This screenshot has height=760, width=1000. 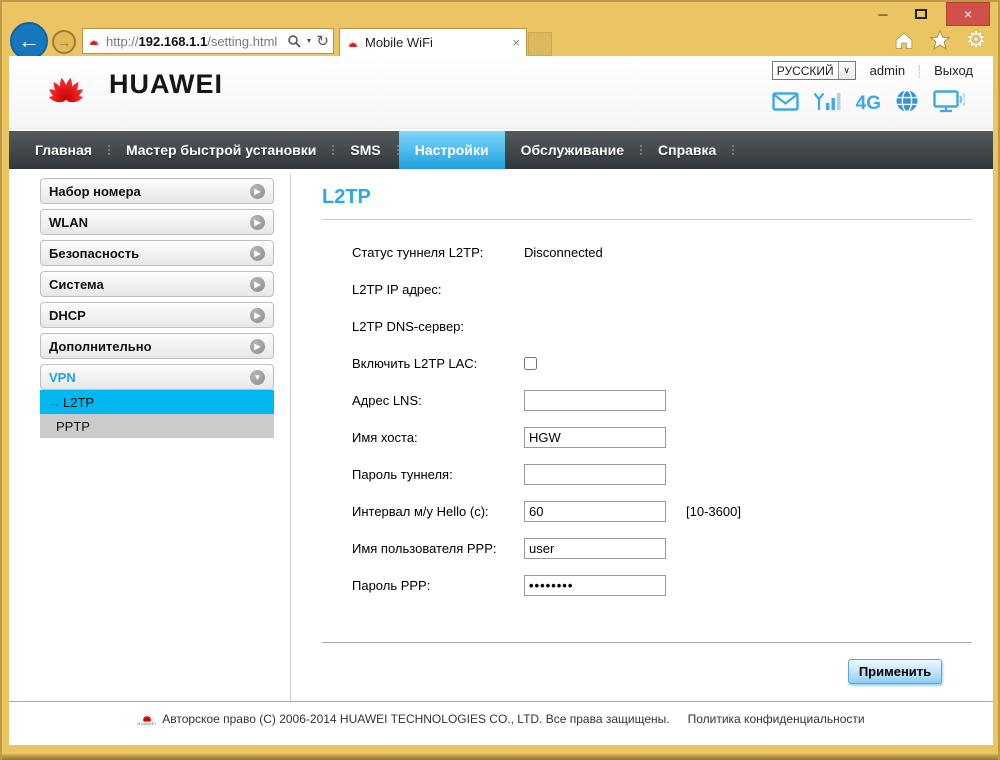 What do you see at coordinates (451, 150) in the screenshot?
I see `nav-item-settings: Настройки` at bounding box center [451, 150].